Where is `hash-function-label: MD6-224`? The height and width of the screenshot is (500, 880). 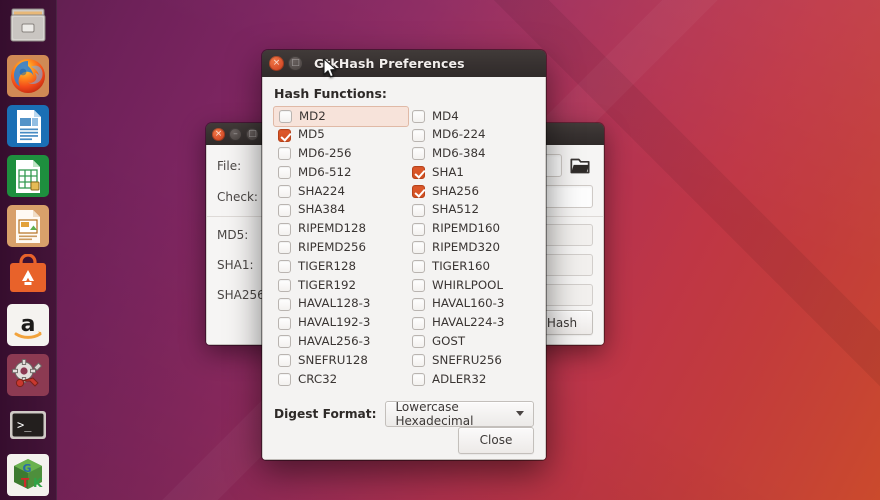 hash-function-label: MD6-224 is located at coordinates (459, 134).